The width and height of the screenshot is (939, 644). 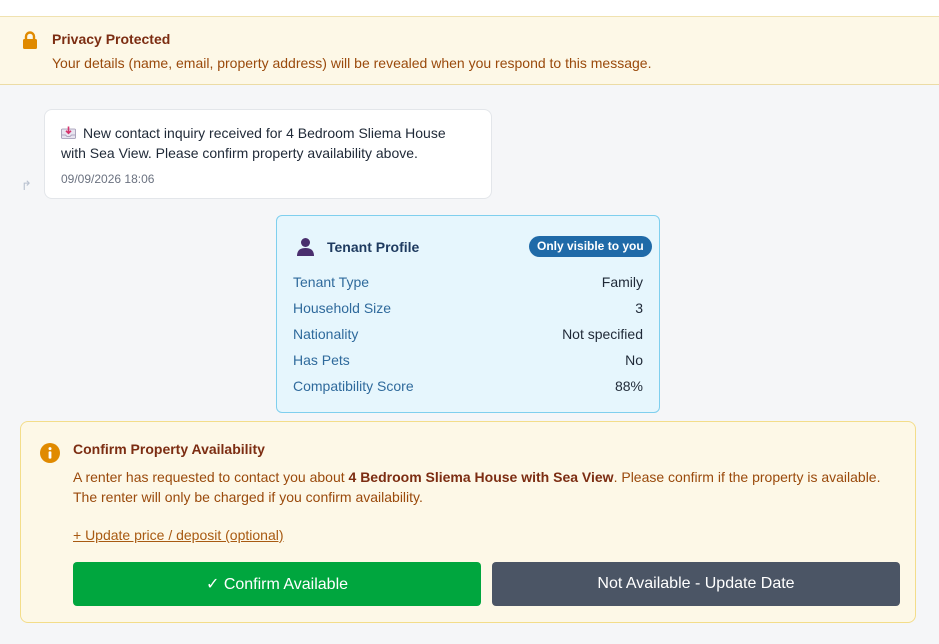 I want to click on profile-row-label: Has Pets, so click(x=321, y=360).